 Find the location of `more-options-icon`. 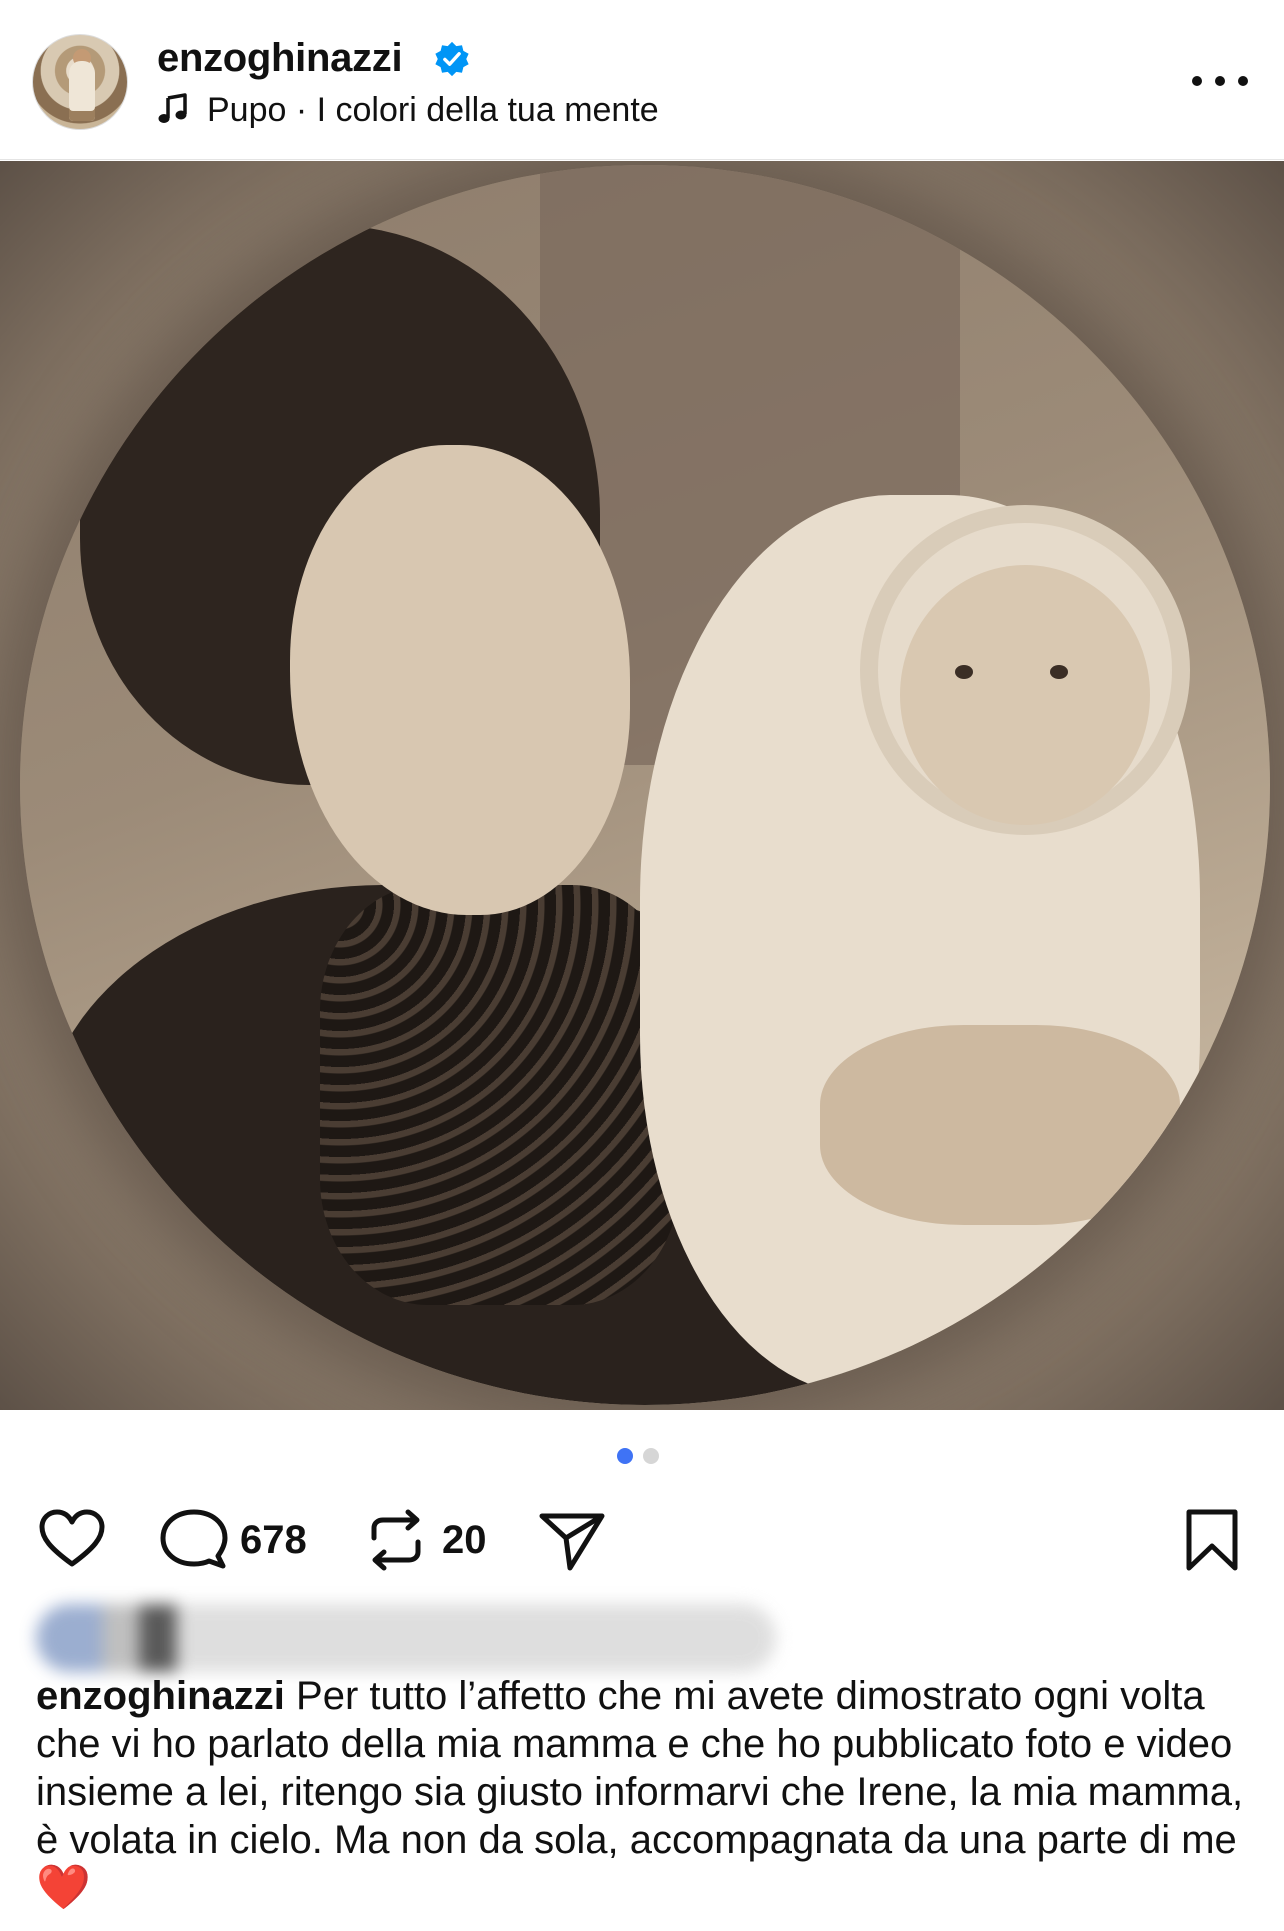

more-options-icon is located at coordinates (1220, 81).